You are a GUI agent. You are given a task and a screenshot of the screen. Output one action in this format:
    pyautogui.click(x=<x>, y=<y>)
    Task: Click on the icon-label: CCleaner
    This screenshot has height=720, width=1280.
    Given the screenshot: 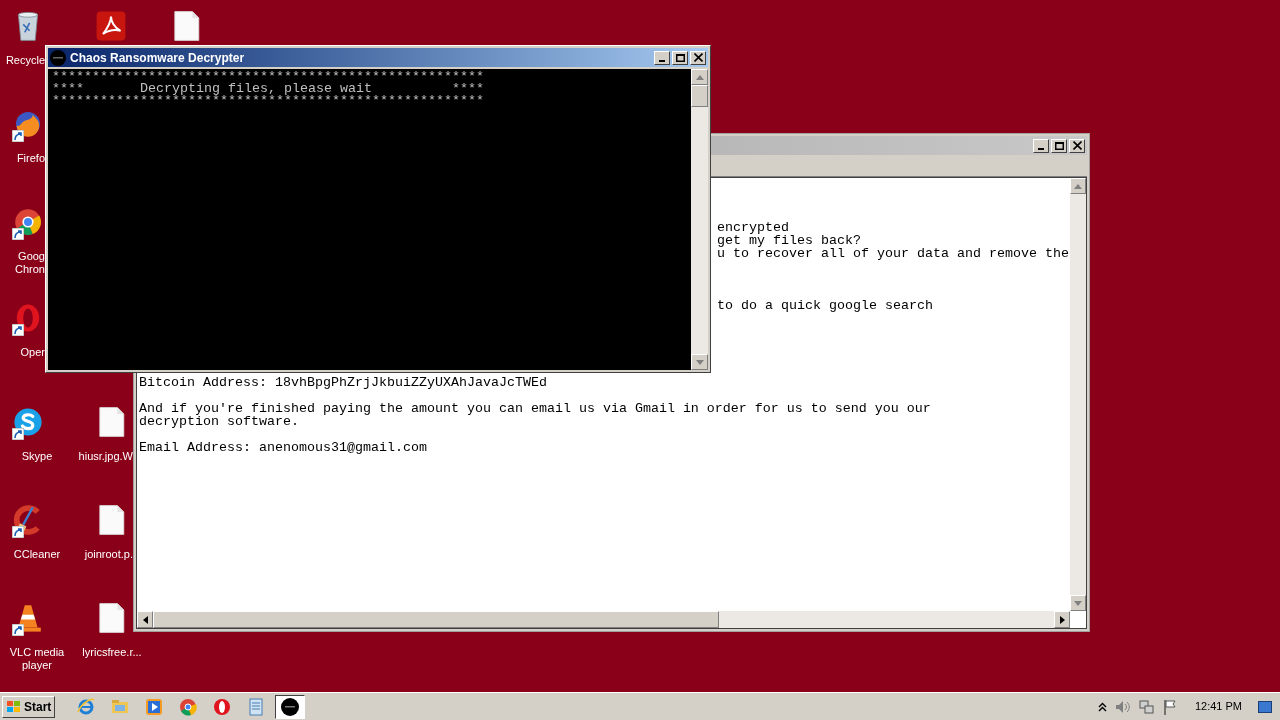 What is the action you would take?
    pyautogui.click(x=37, y=554)
    